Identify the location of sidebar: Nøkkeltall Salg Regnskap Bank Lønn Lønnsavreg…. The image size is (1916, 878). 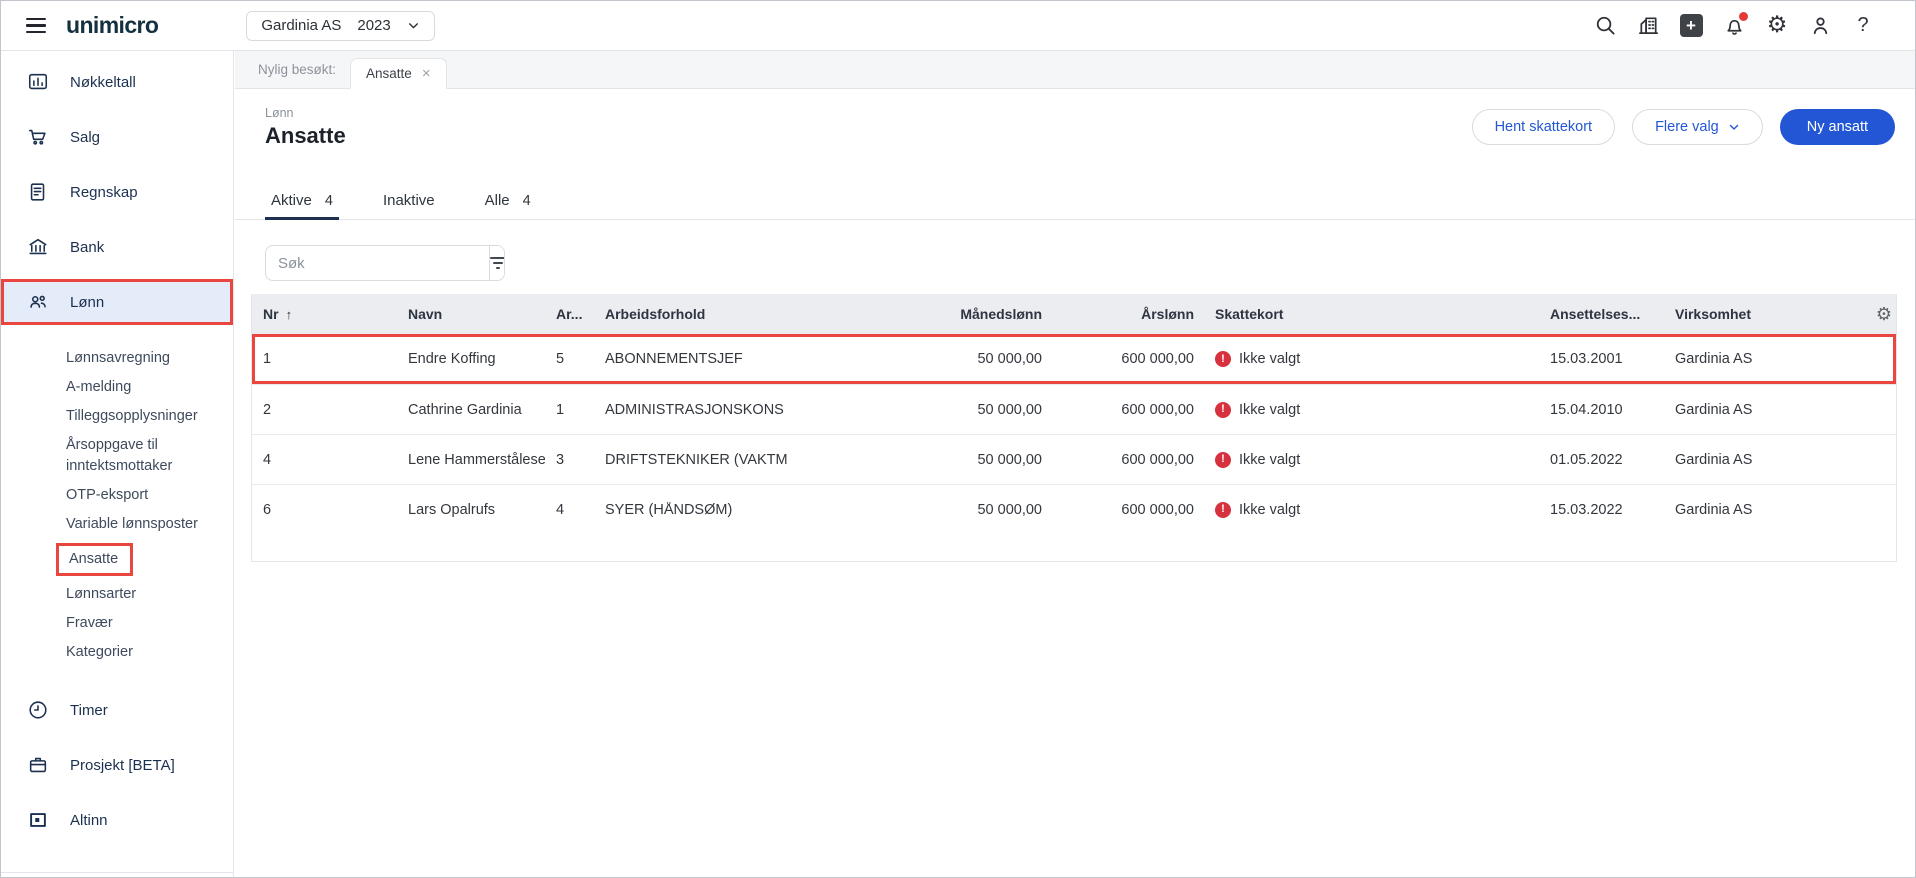
(117, 464).